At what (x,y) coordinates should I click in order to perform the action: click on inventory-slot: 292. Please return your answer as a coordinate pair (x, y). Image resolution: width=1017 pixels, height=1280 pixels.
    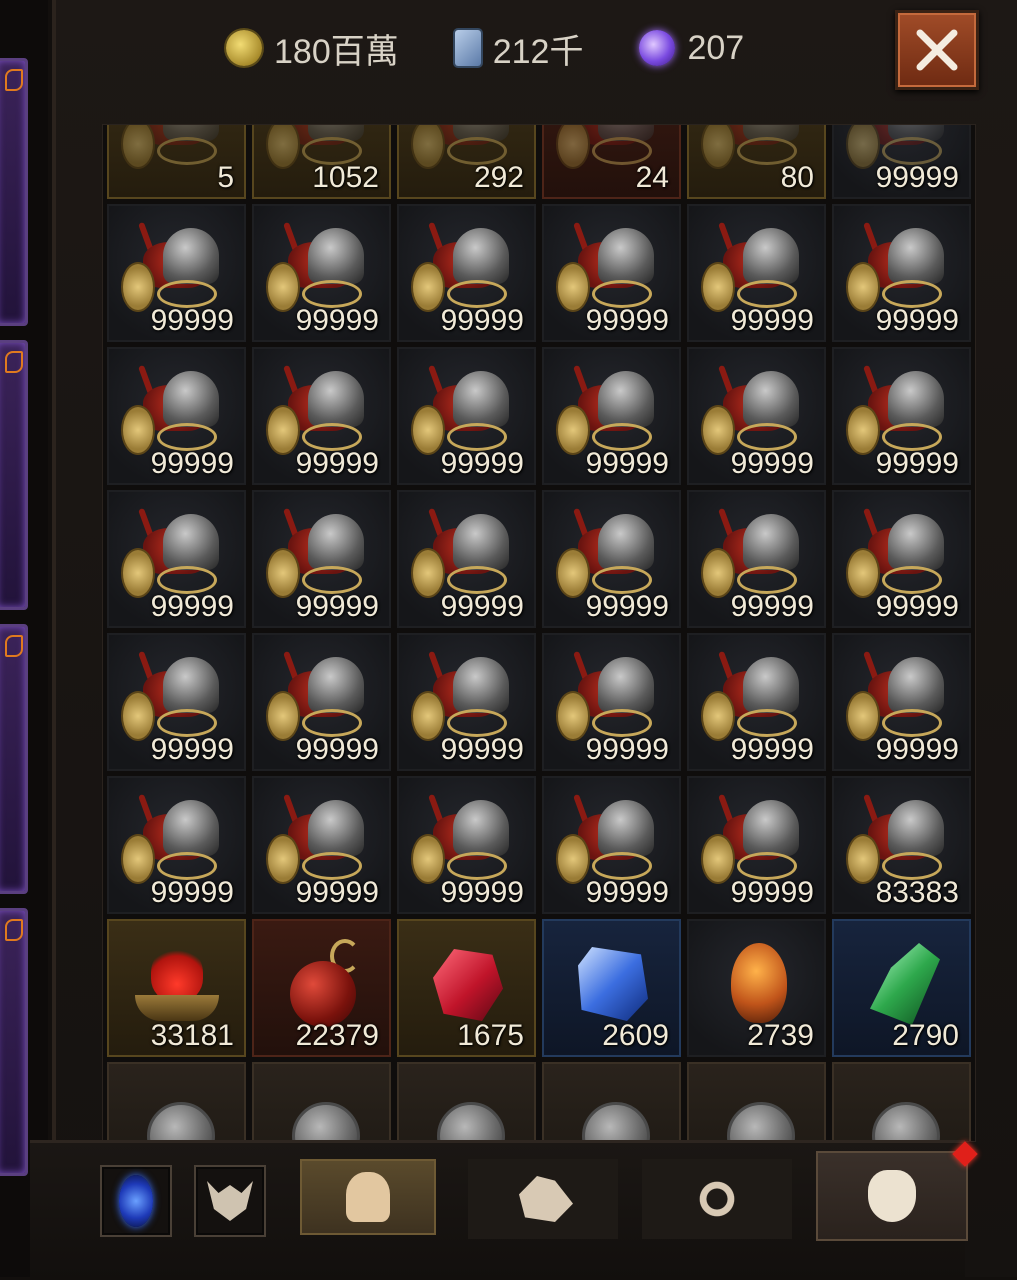
    Looking at the image, I should click on (466, 162).